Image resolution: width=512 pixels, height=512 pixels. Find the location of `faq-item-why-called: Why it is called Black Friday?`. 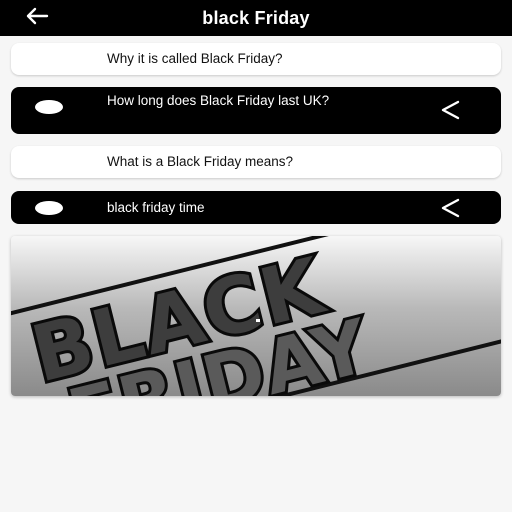

faq-item-why-called: Why it is called Black Friday? is located at coordinates (256, 59).